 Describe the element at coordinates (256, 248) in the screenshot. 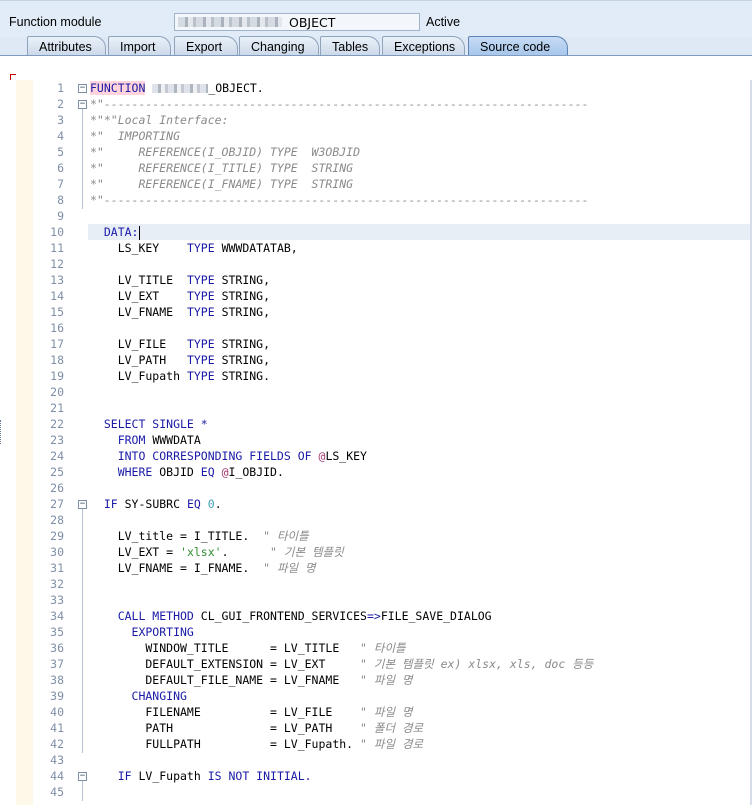

I see `code-token: WWWDATATAB,` at that location.